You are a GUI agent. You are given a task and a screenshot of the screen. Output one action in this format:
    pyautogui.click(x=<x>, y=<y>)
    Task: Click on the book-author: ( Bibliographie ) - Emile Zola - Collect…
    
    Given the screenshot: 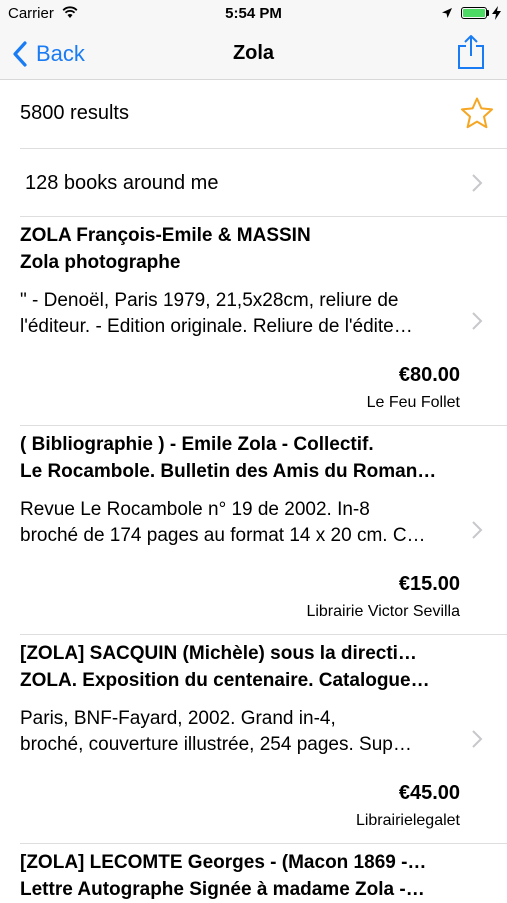 What is the action you would take?
    pyautogui.click(x=197, y=444)
    